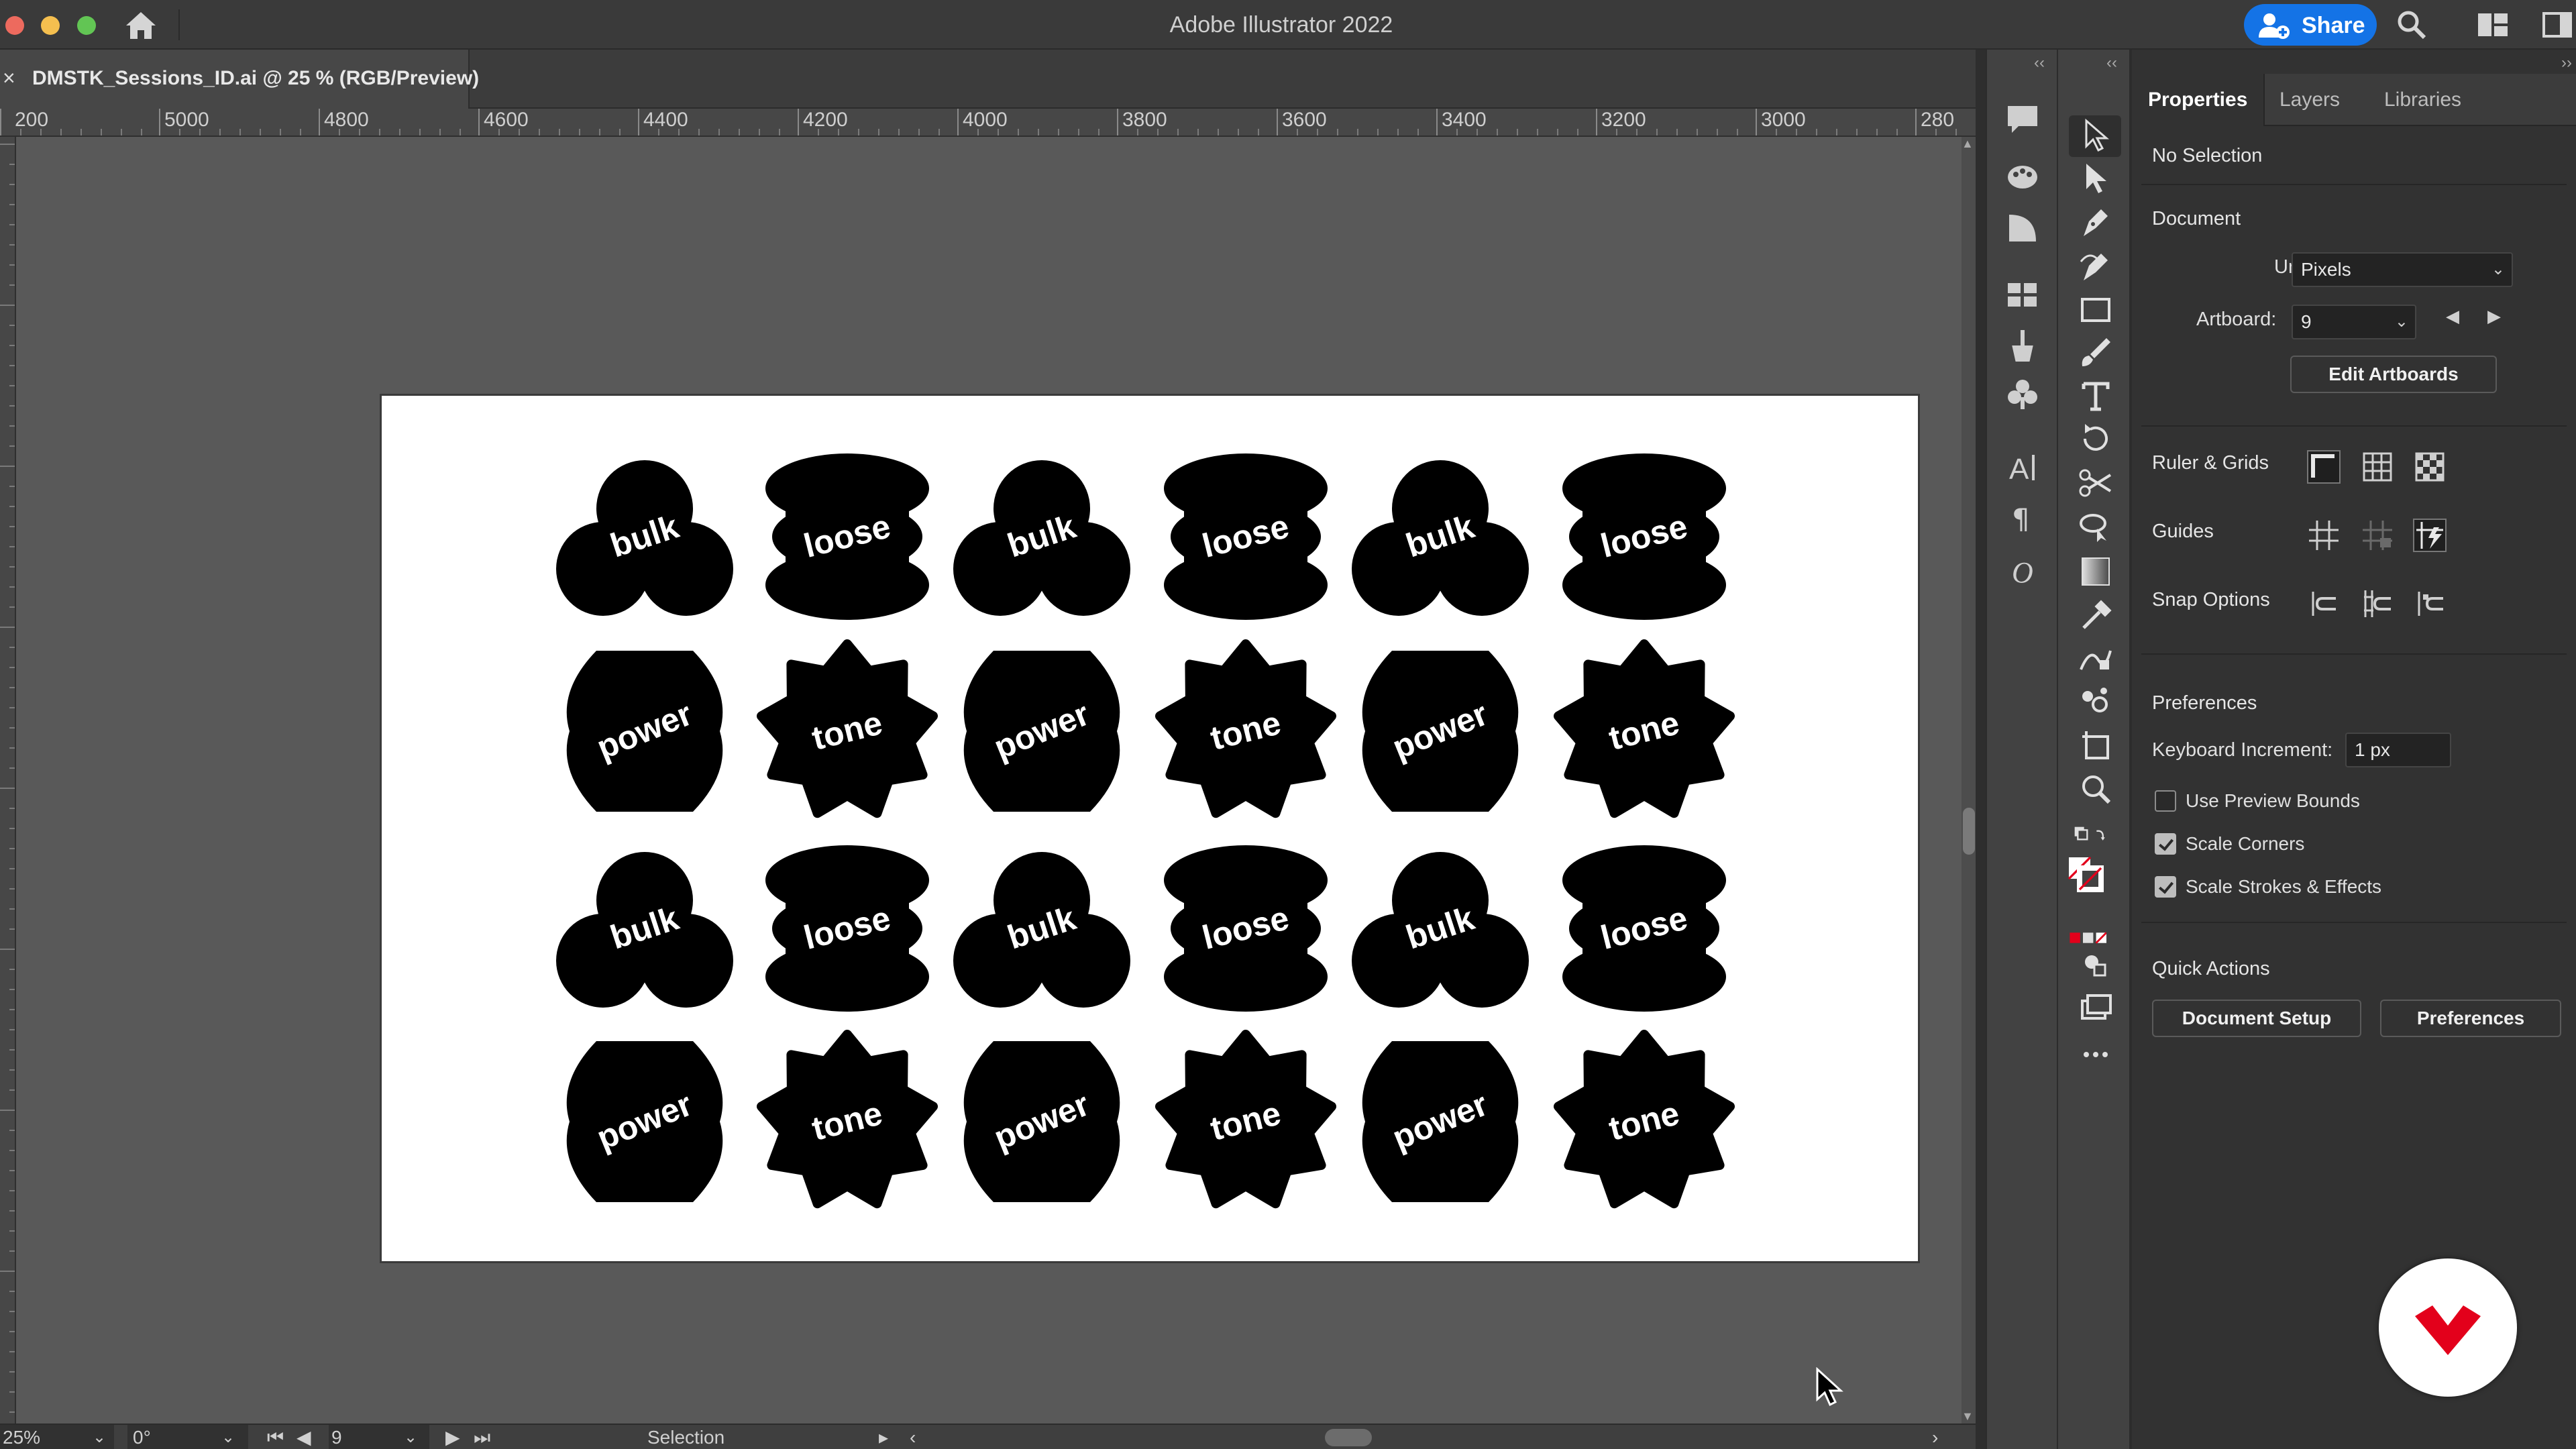 The width and height of the screenshot is (2576, 1449). I want to click on home-icon, so click(141, 25).